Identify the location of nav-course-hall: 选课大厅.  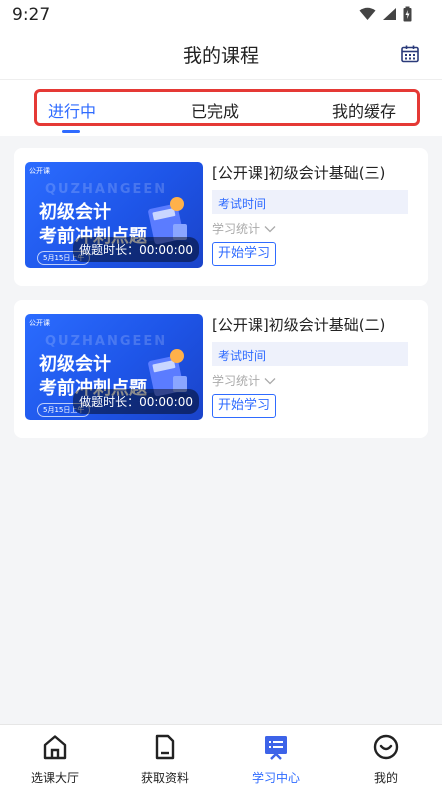
(55, 759).